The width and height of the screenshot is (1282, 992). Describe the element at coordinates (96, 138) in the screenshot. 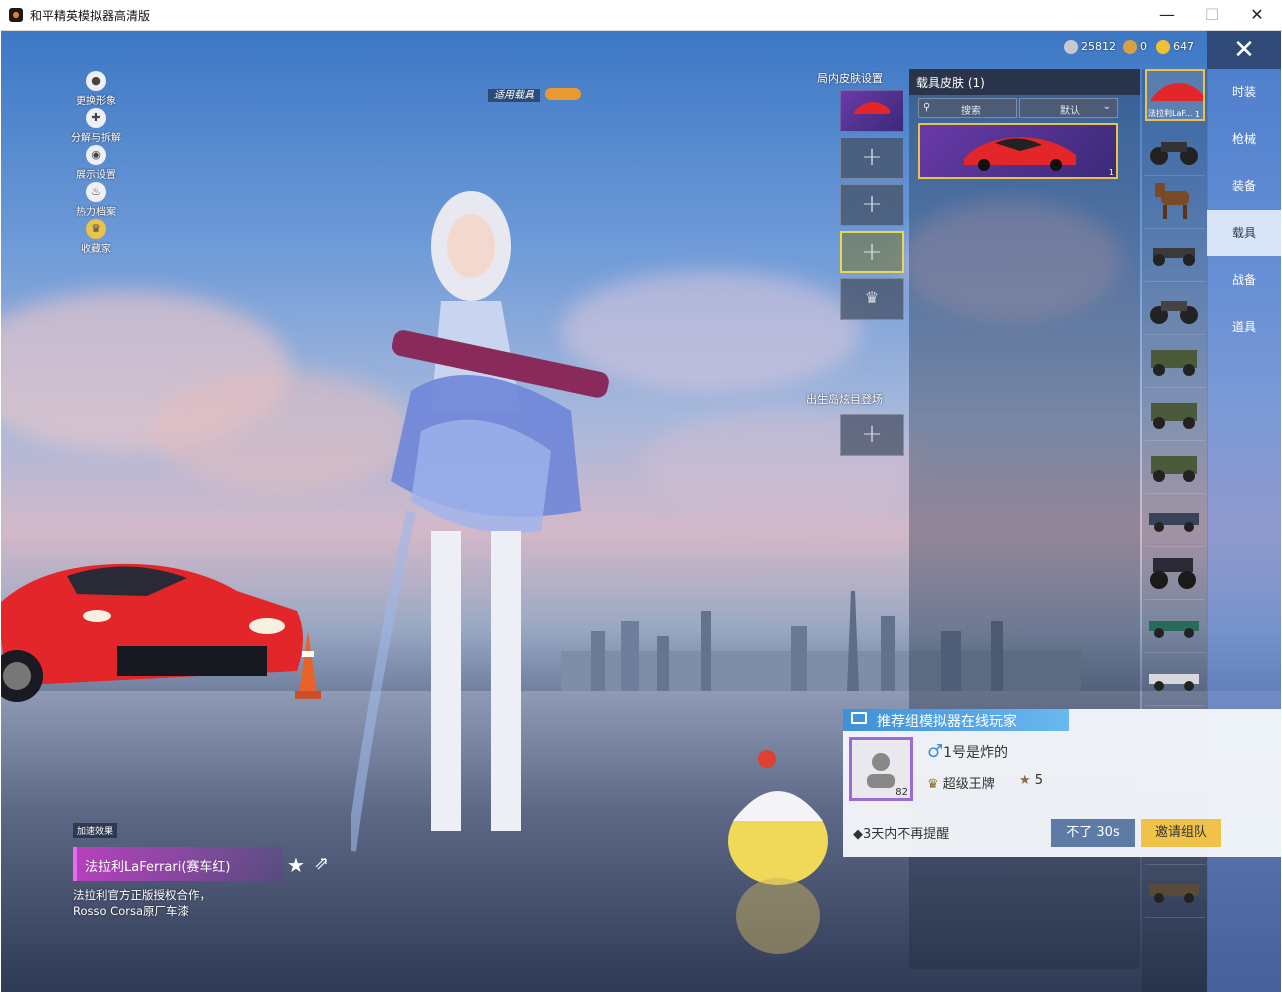

I see `menu-label: 分解与拆解` at that location.